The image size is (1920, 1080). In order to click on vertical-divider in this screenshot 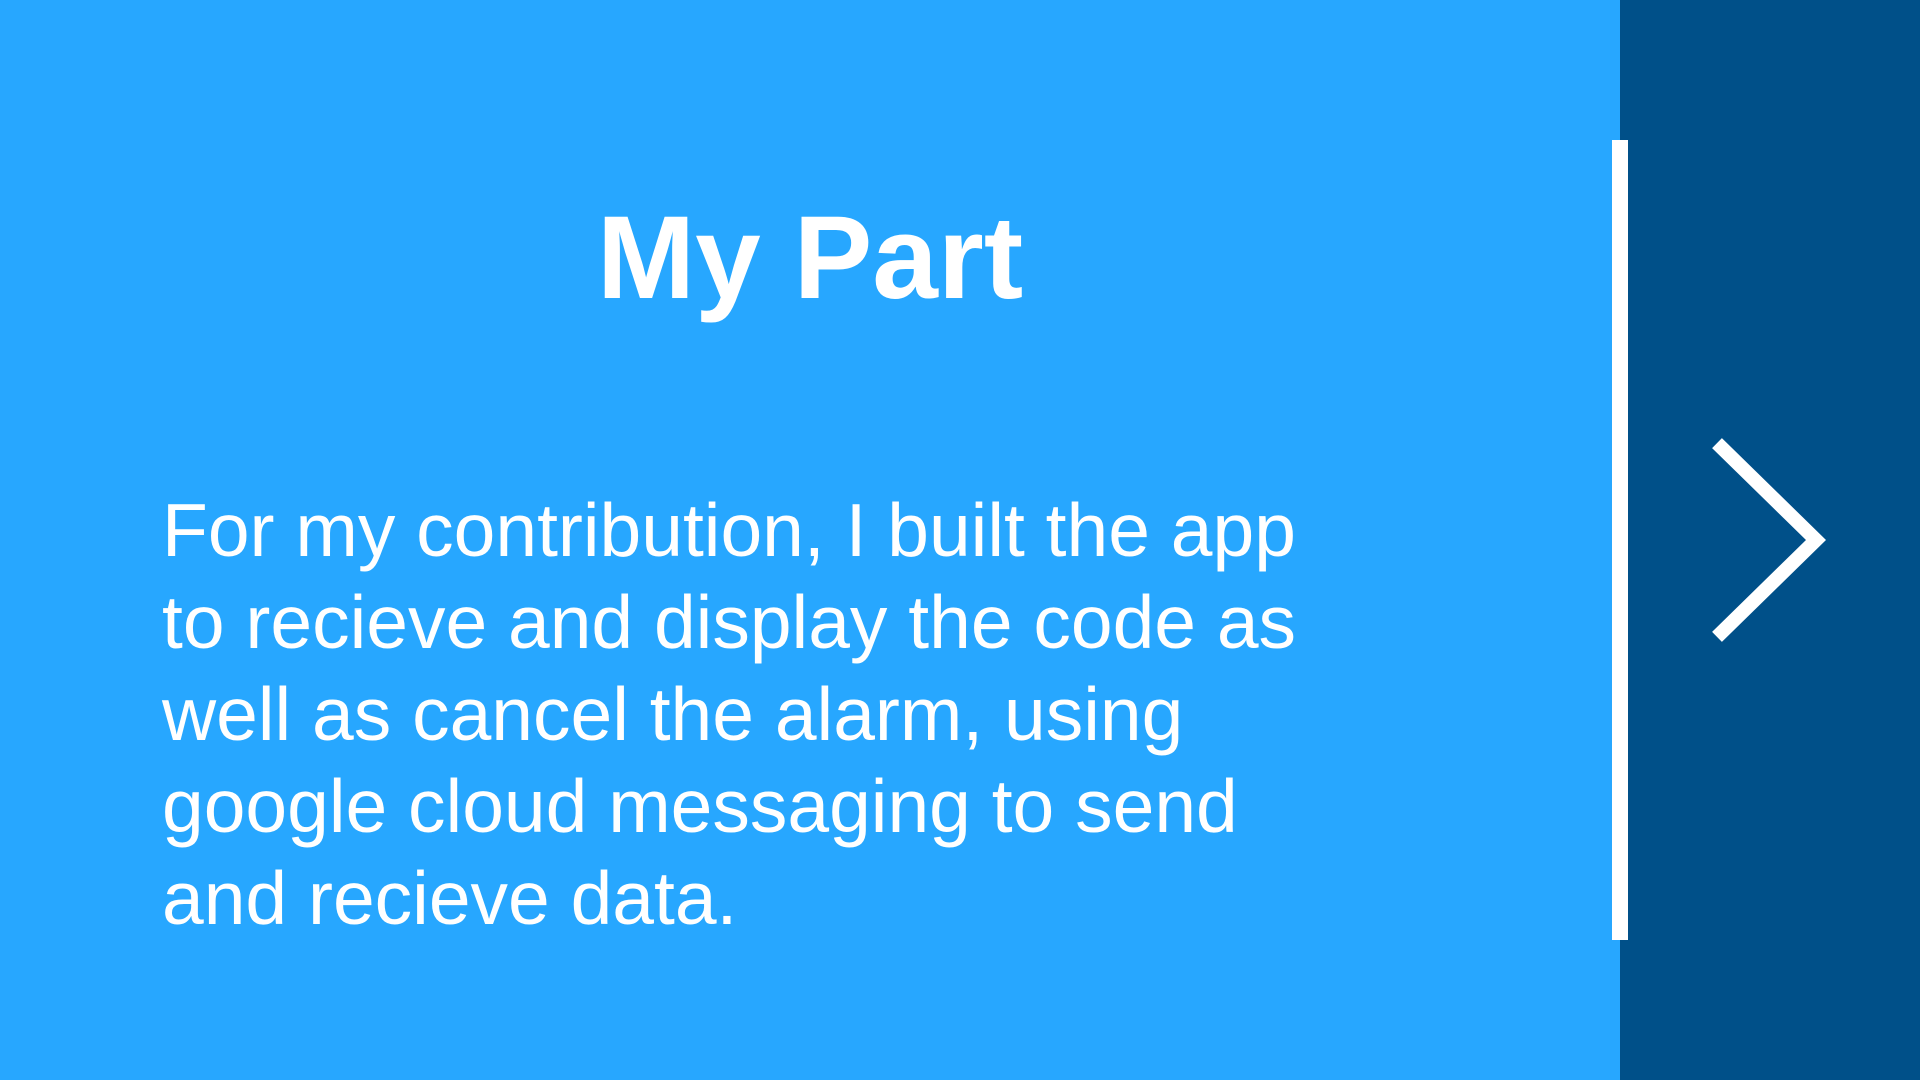, I will do `click(1620, 540)`.